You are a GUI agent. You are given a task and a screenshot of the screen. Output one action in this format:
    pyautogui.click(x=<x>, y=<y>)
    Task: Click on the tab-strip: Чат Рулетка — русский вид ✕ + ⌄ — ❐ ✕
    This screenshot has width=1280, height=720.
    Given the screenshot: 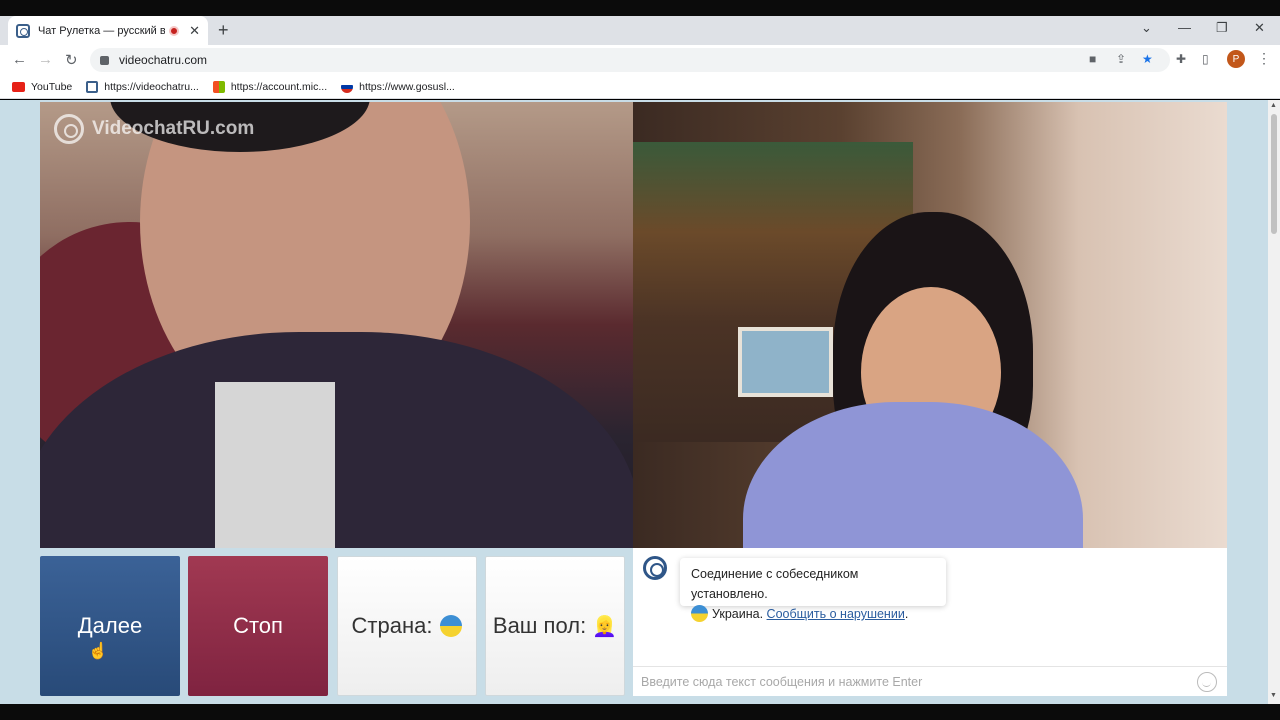 What is the action you would take?
    pyautogui.click(x=640, y=30)
    